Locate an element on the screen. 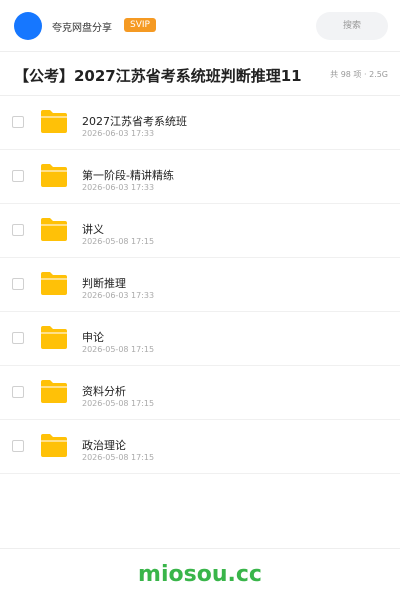 This screenshot has width=400, height=600. list-item: 2027江苏省考系统班 2026-06-03 17:33 is located at coordinates (200, 123).